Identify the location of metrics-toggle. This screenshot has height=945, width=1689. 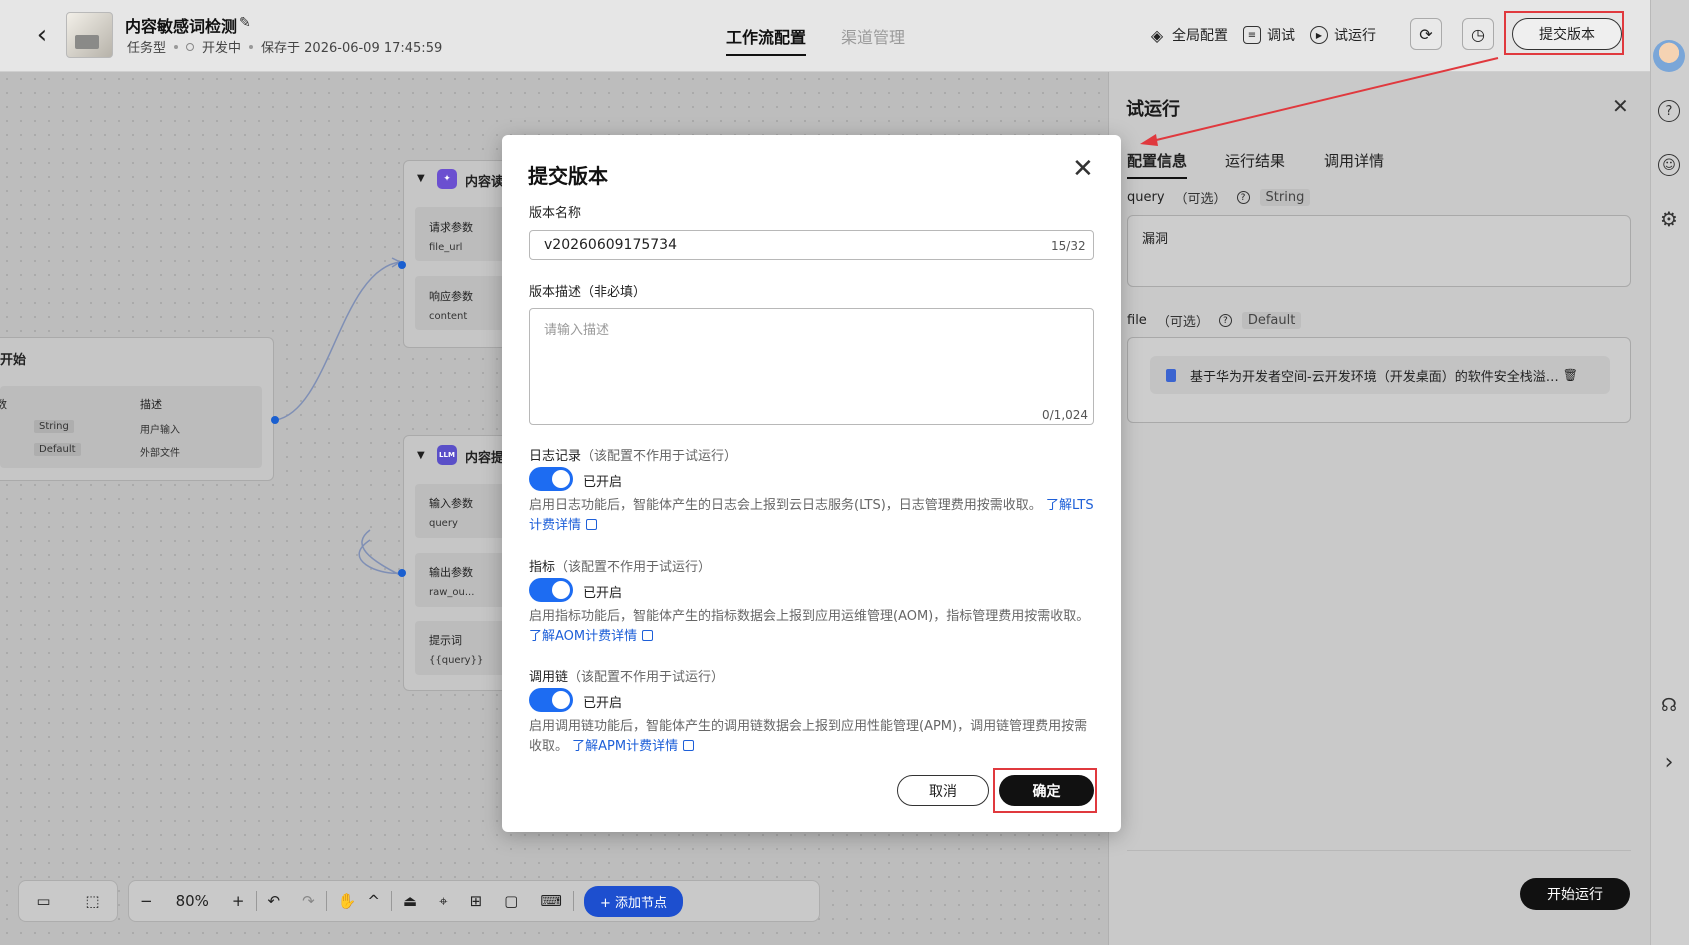
(551, 590).